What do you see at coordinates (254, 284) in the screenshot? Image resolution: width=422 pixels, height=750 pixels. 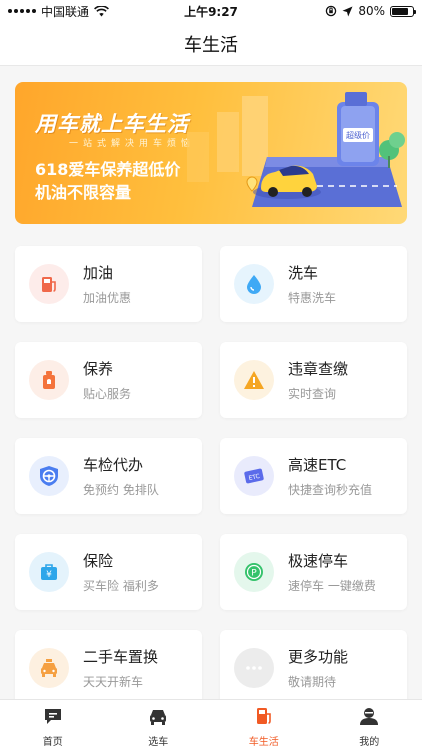 I see `water-drop-icon` at bounding box center [254, 284].